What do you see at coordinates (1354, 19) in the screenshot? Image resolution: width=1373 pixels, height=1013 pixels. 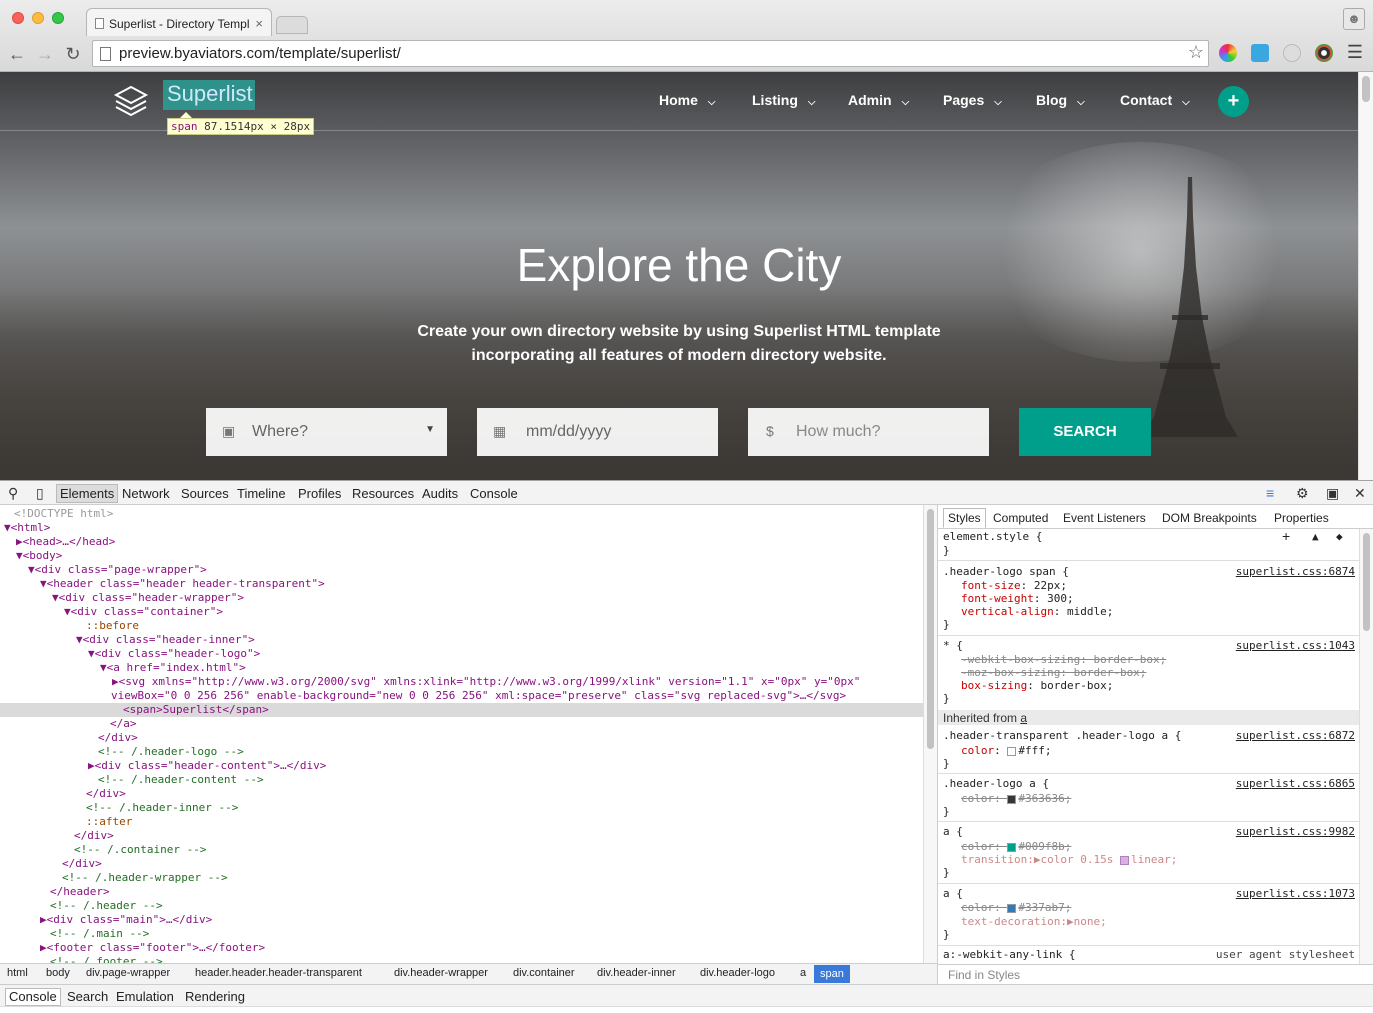 I see `profile-icon: ☻` at bounding box center [1354, 19].